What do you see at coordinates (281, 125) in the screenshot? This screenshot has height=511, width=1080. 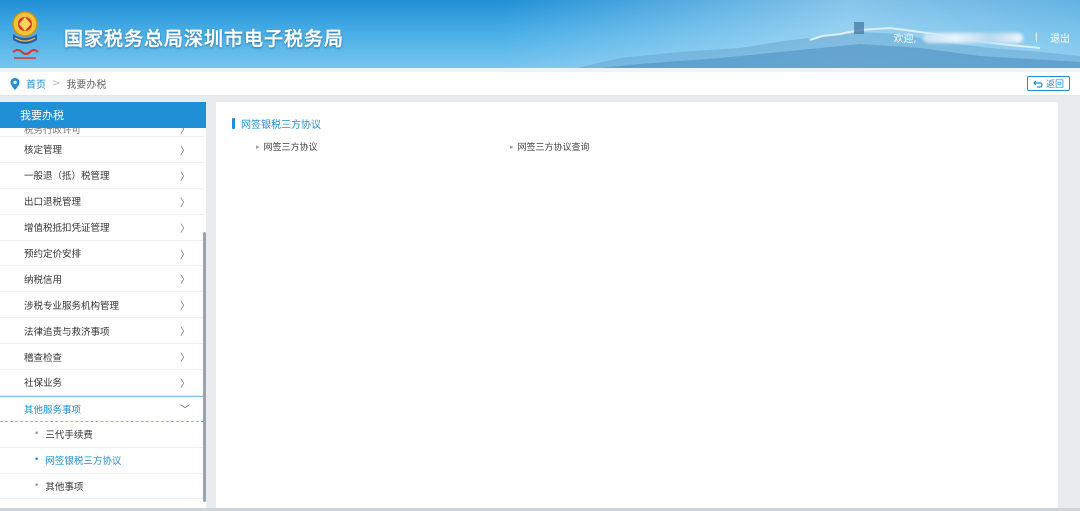 I see `section-title-text: 网签银税三方协议` at bounding box center [281, 125].